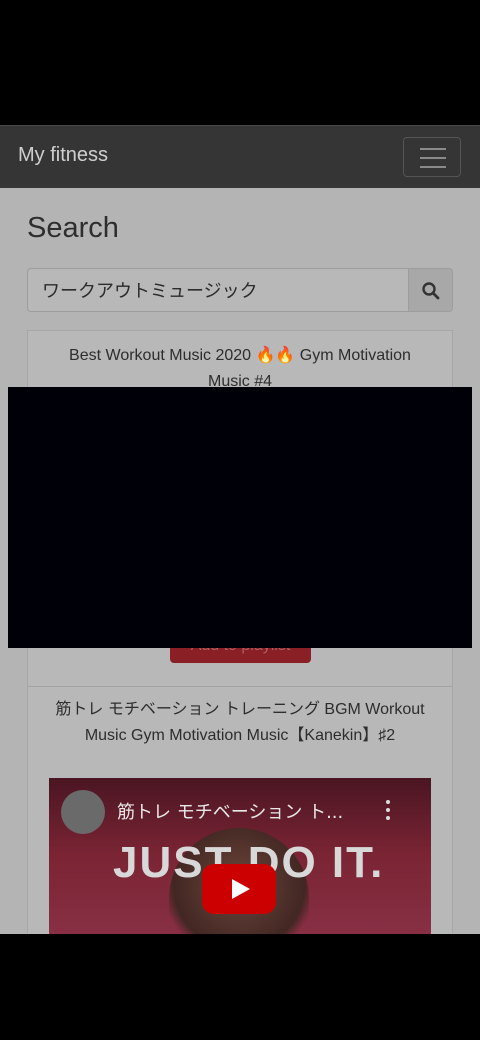 The image size is (480, 1040). What do you see at coordinates (83, 812) in the screenshot?
I see `channel-avatar` at bounding box center [83, 812].